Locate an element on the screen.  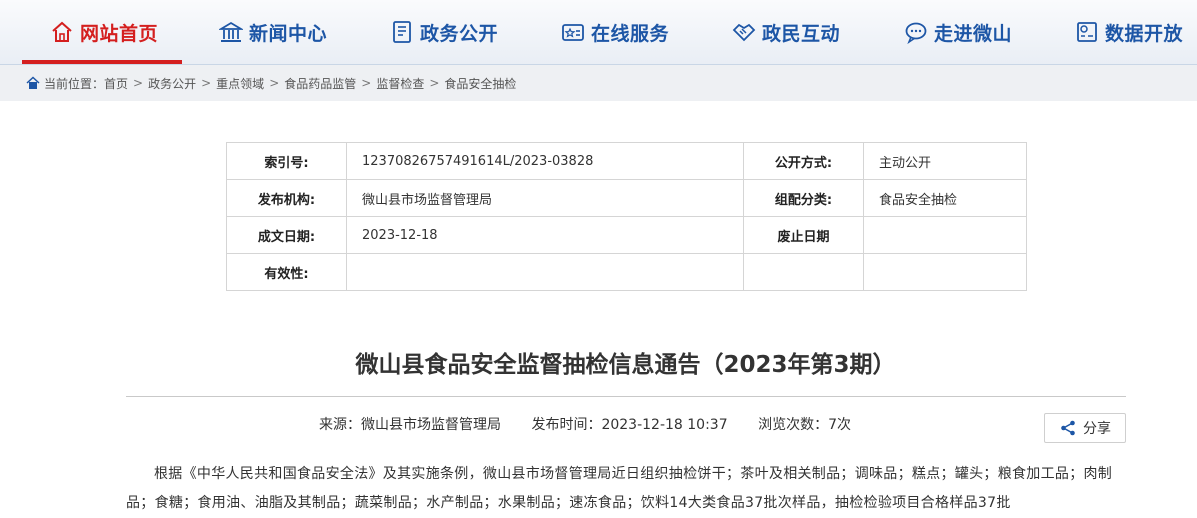
nav-item-label: 政务公开 is located at coordinates (459, 33).